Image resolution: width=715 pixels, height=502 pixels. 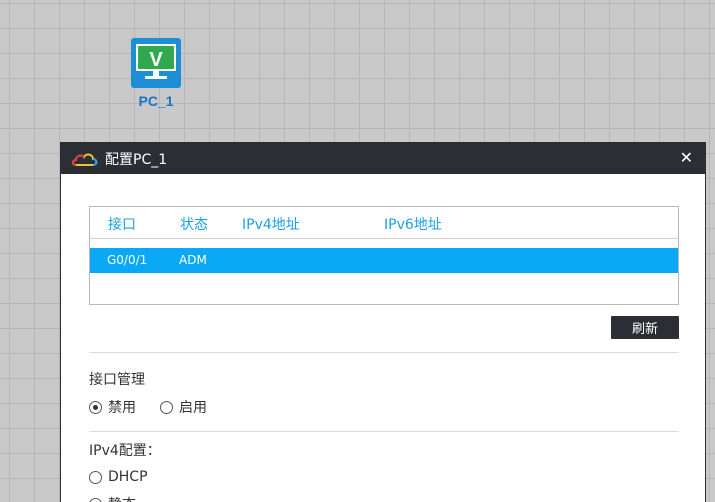 I want to click on radio-static: 静态, so click(x=112, y=498).